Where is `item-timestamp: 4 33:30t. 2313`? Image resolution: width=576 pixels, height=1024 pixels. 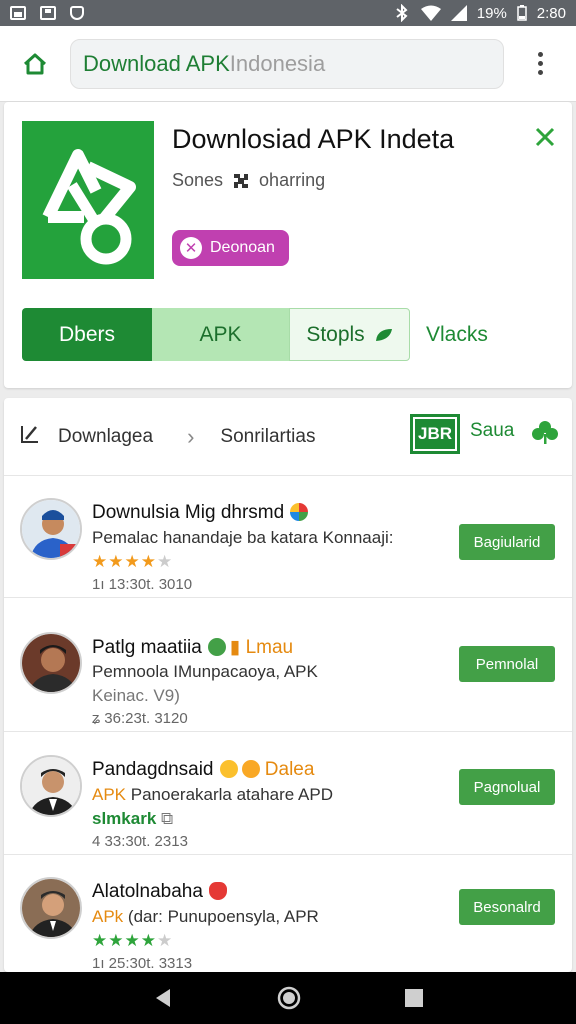 item-timestamp: 4 33:30t. 2313 is located at coordinates (140, 841).